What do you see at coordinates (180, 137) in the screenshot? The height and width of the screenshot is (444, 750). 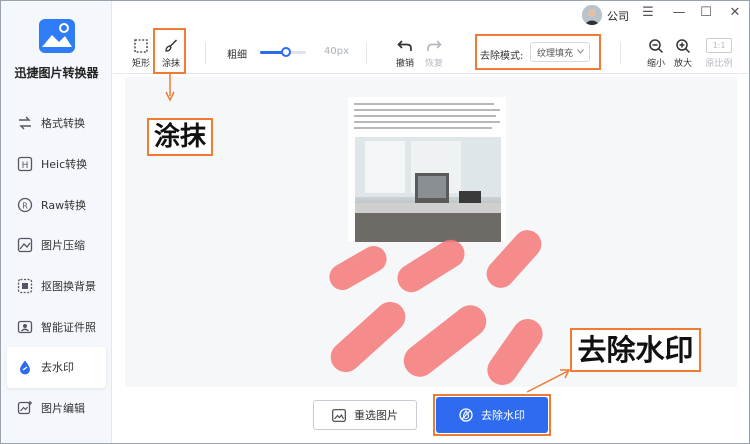 I see `annotation-smear: 涂抹` at bounding box center [180, 137].